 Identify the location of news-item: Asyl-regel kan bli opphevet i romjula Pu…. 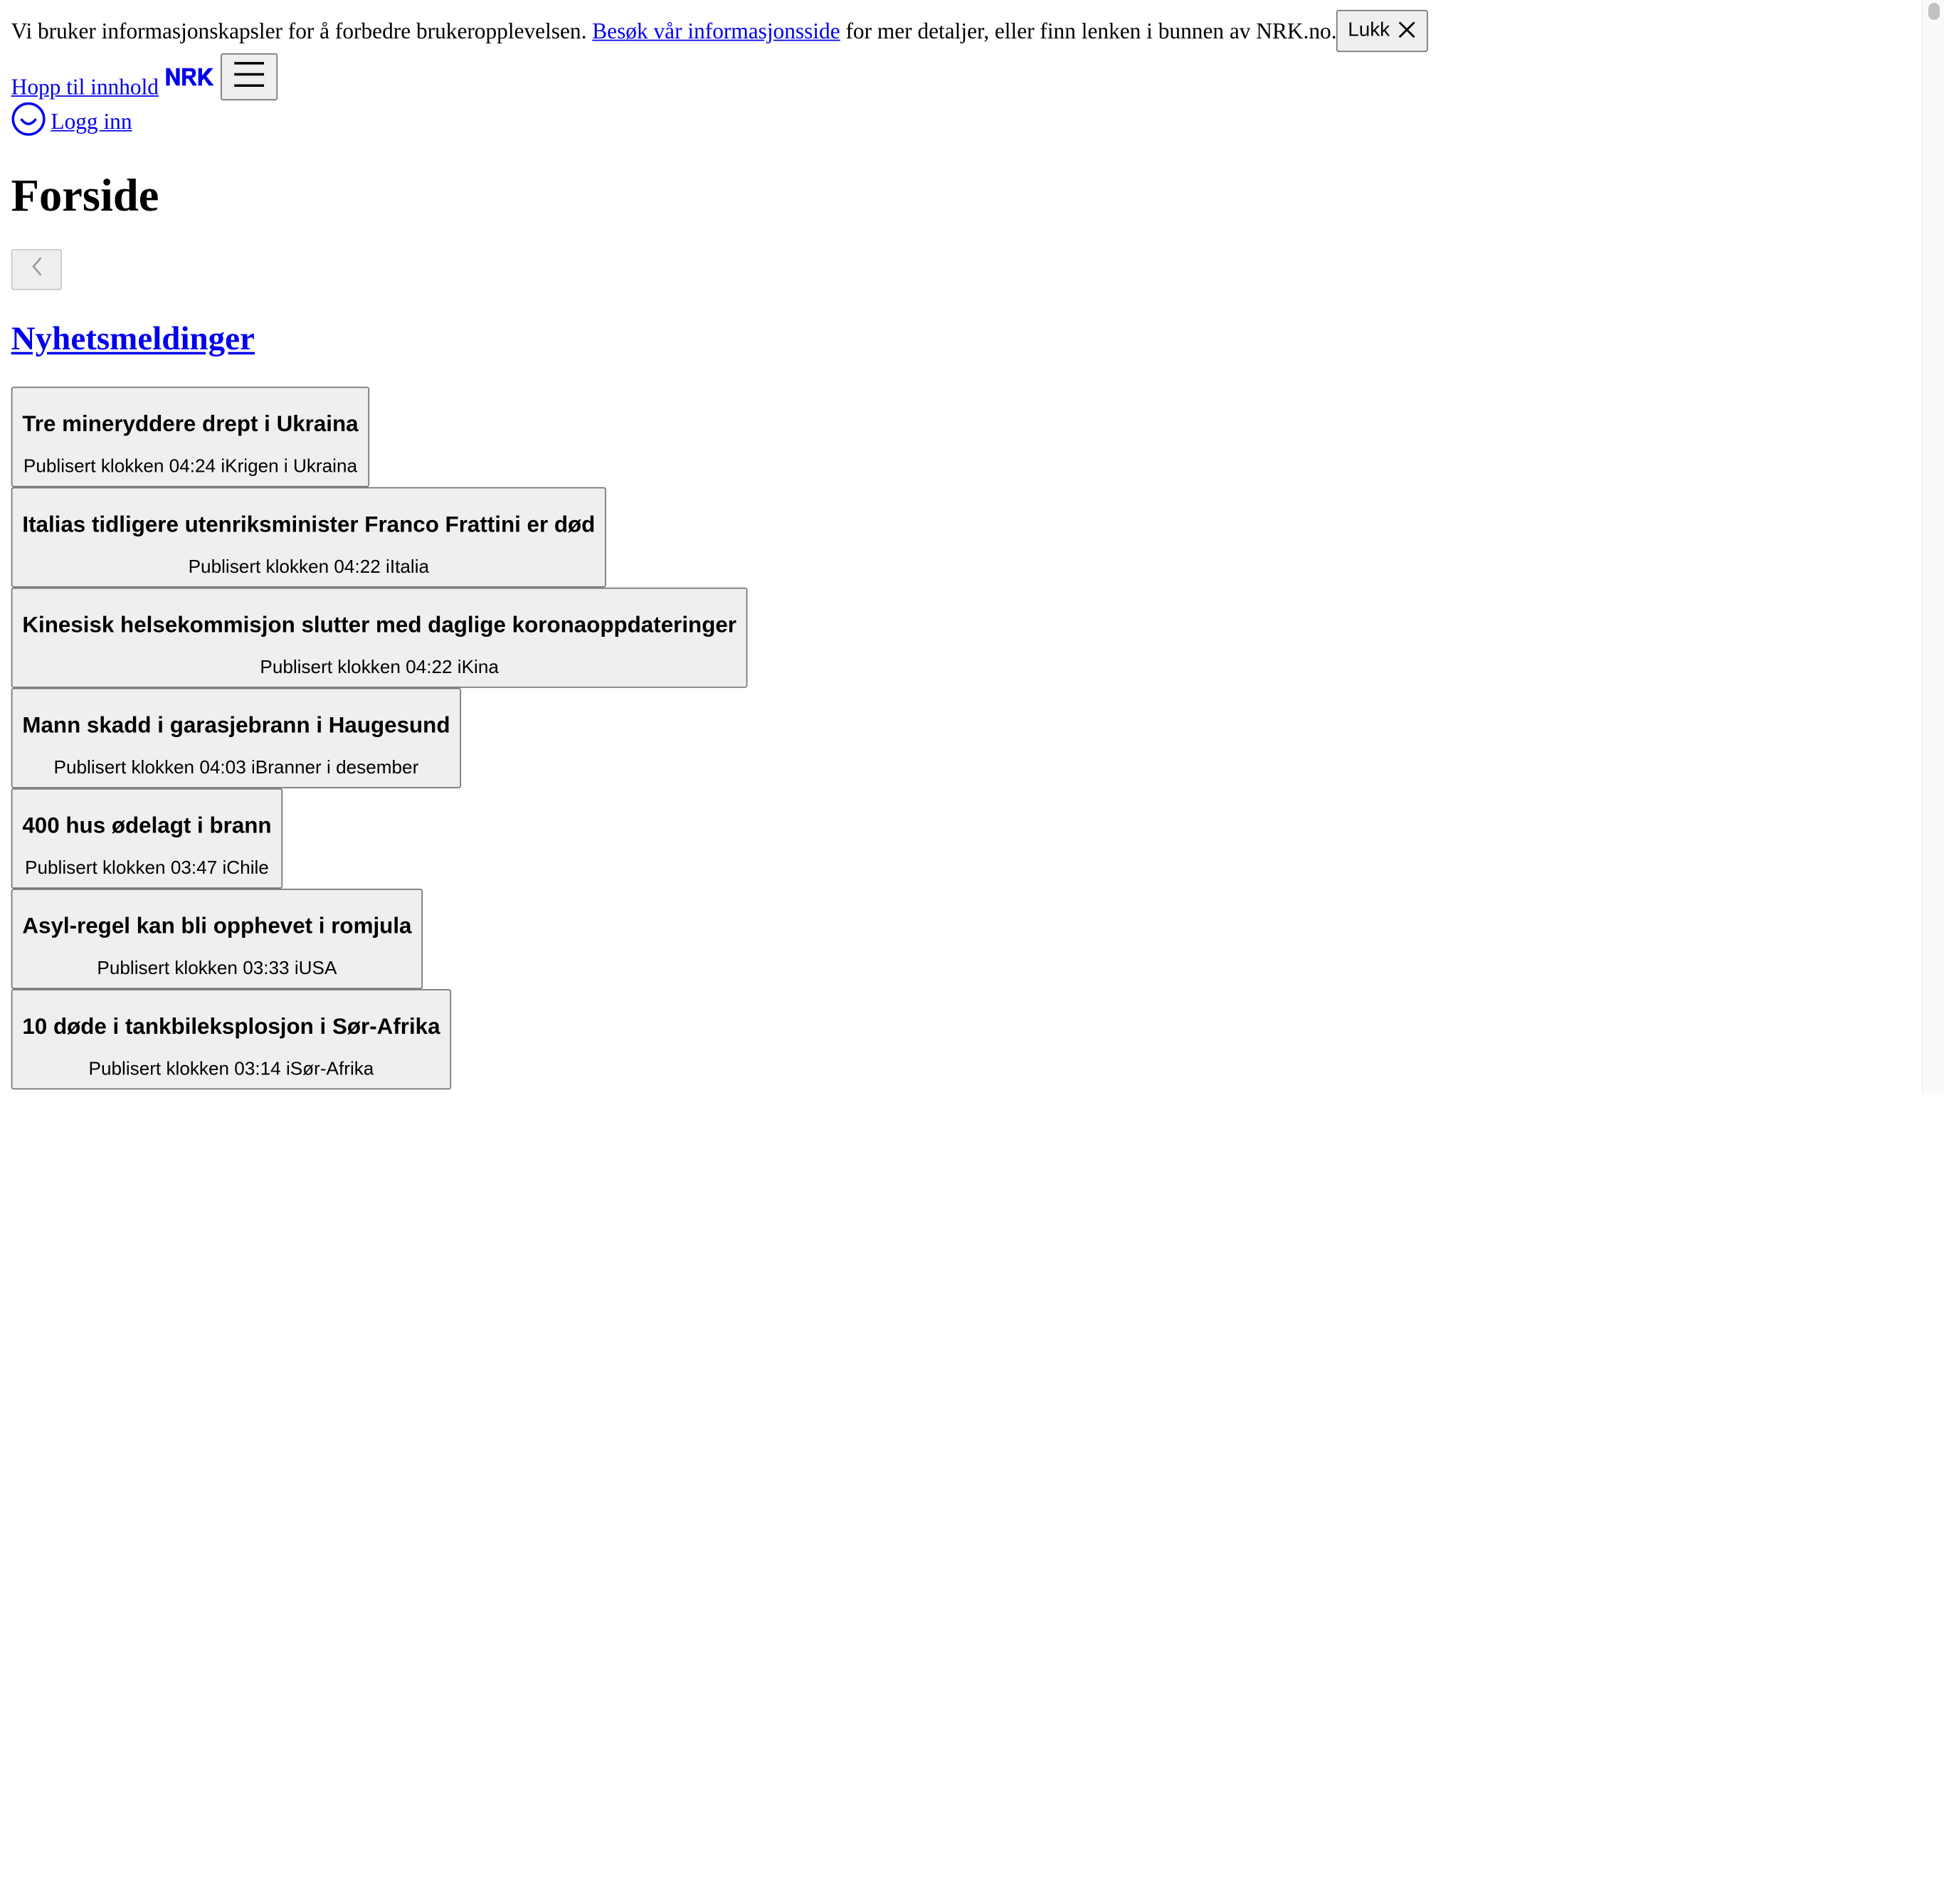
(217, 939).